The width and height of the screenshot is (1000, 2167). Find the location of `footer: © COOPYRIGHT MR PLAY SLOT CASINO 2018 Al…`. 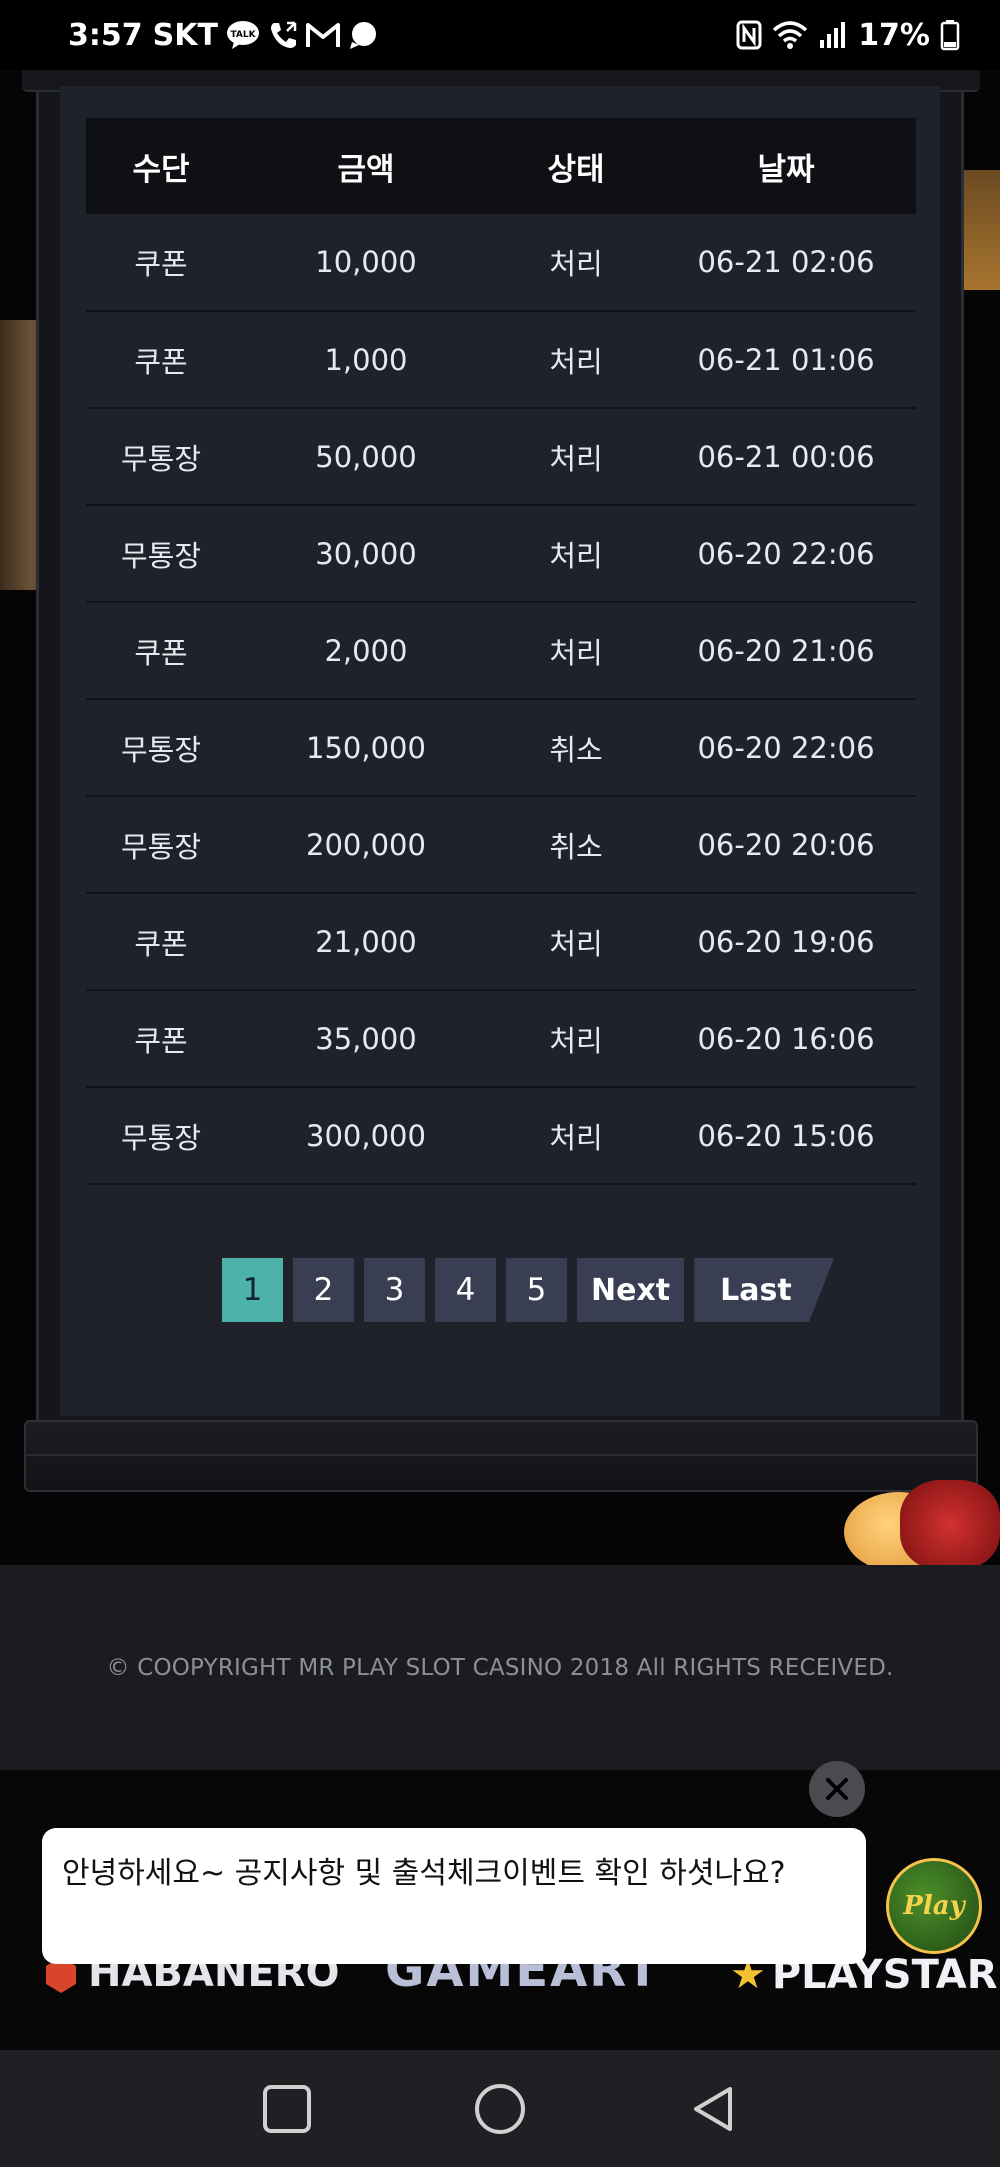

footer: © COOPYRIGHT MR PLAY SLOT CASINO 2018 Al… is located at coordinates (500, 1667).